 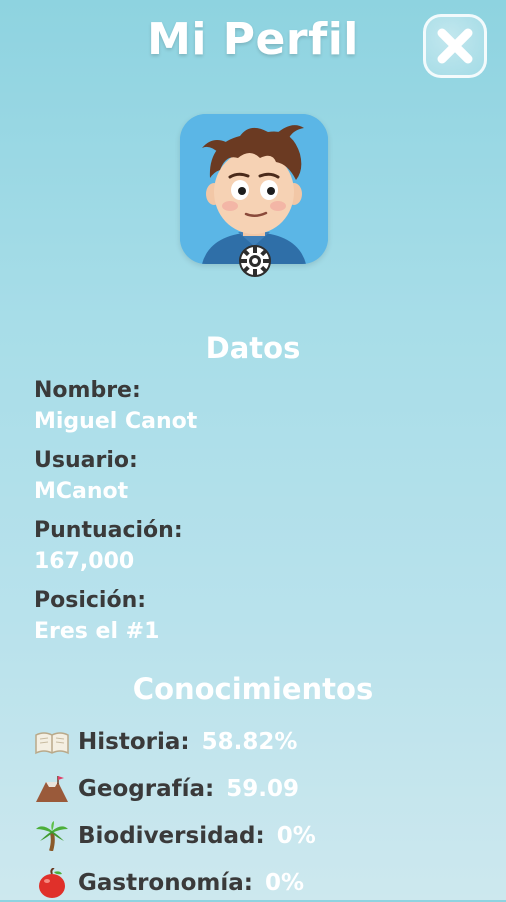 What do you see at coordinates (84, 561) in the screenshot?
I see `puntuacion-value: 167,000` at bounding box center [84, 561].